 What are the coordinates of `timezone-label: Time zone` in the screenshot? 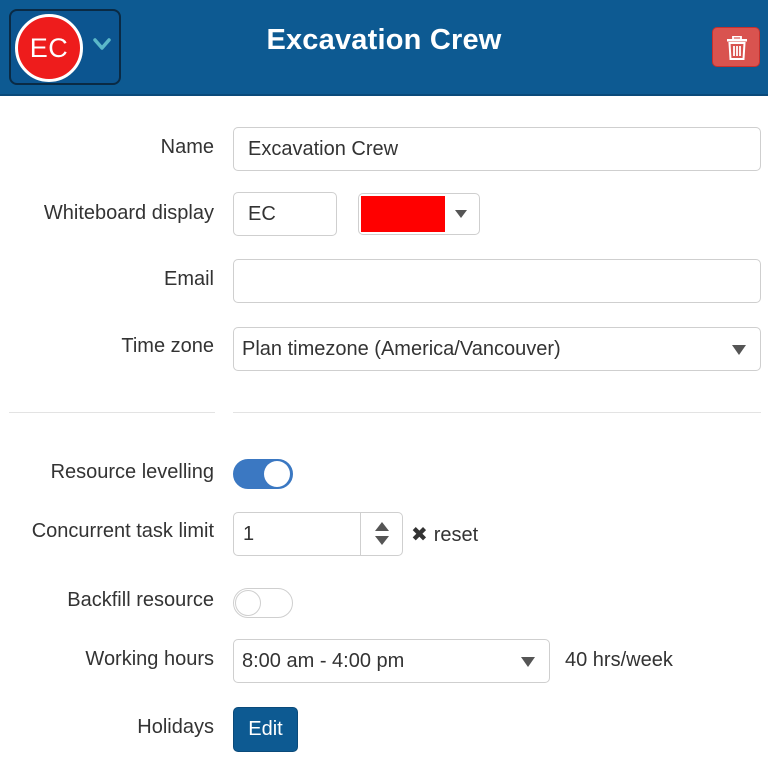 It's located at (167, 346).